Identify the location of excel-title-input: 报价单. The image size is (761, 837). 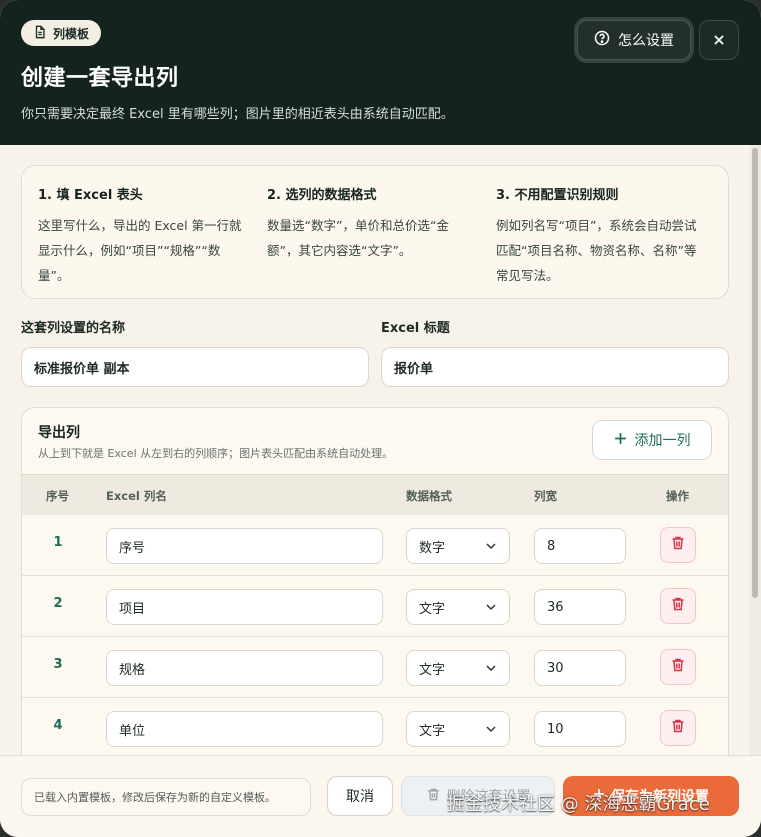
(555, 367).